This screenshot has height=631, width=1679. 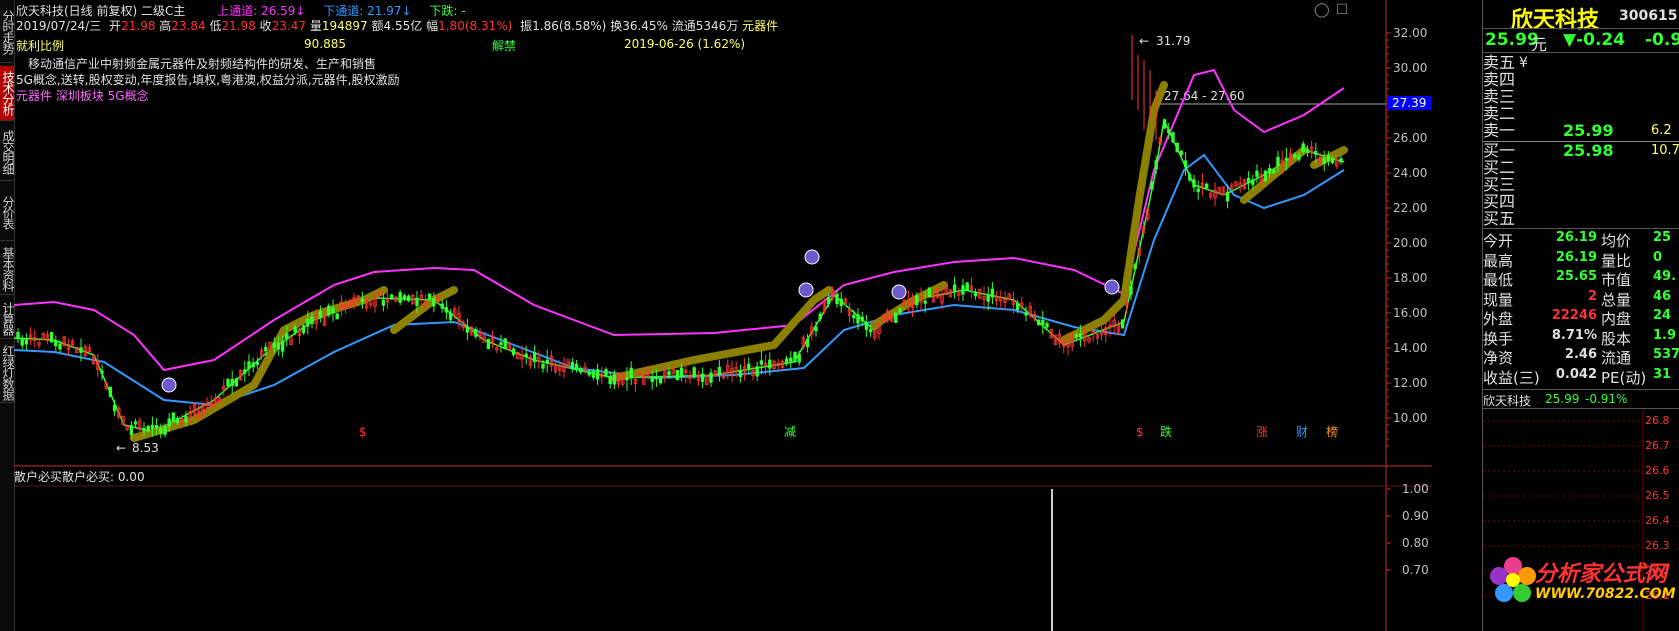 I want to click on flower-logo-icon, so click(x=1513, y=579).